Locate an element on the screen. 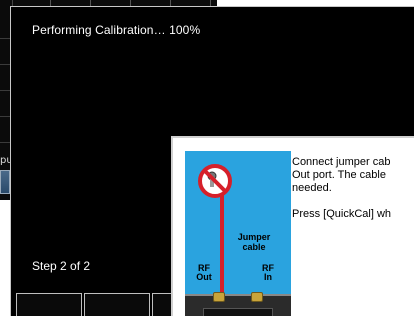 This screenshot has width=414, height=316. rf-out-label: RF Out is located at coordinates (204, 272).